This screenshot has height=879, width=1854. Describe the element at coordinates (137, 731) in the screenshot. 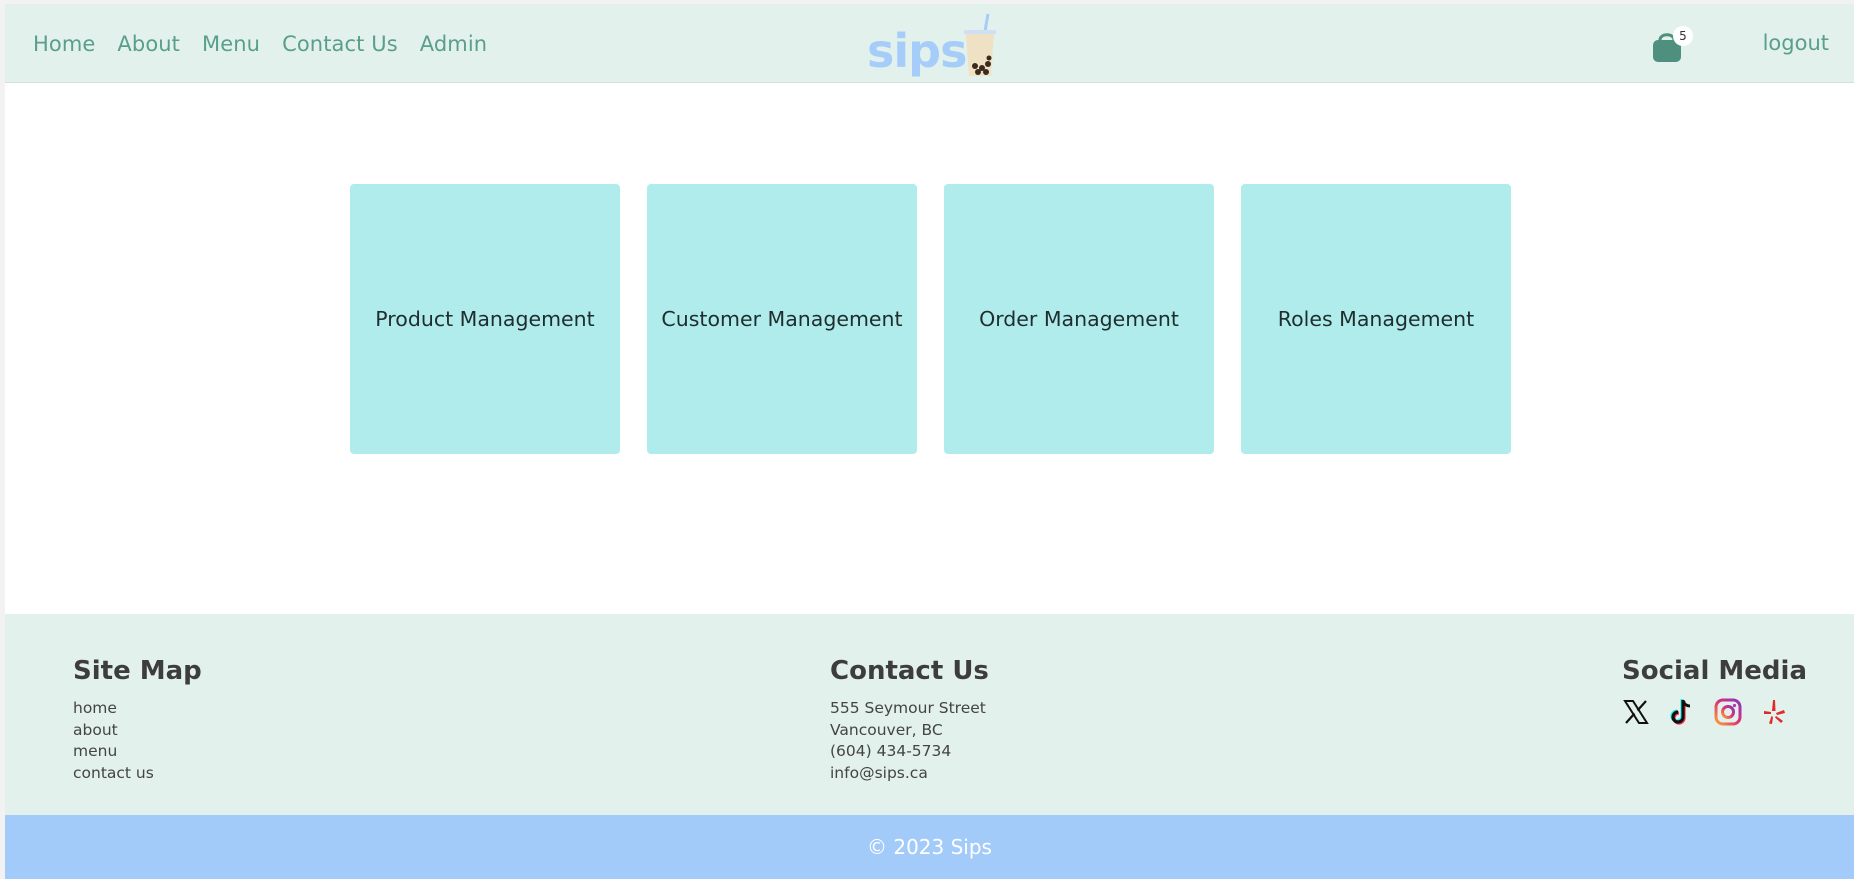

I see `sitemap-about-link: about` at that location.